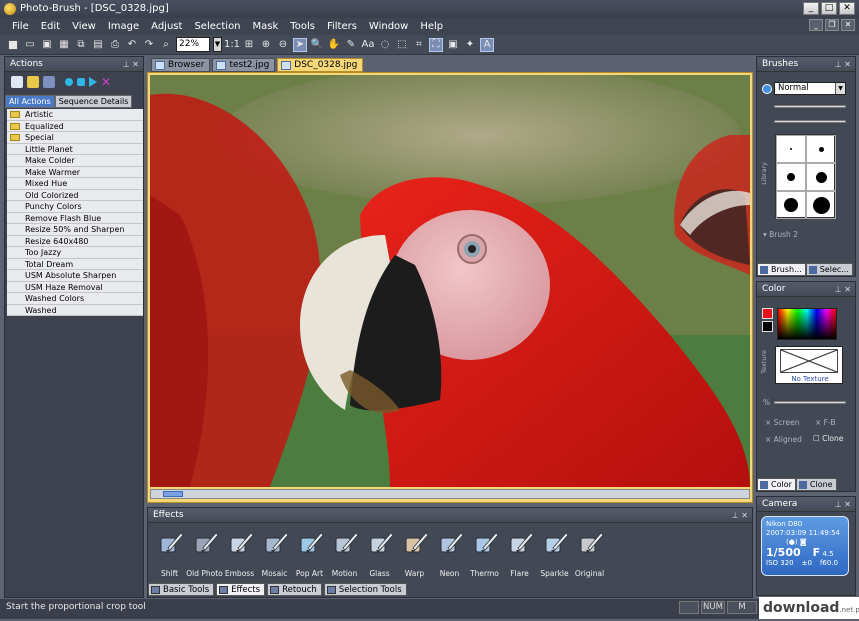 Image resolution: width=859 pixels, height=621 pixels. Describe the element at coordinates (84, 26) in the screenshot. I see `menu-view: View` at that location.